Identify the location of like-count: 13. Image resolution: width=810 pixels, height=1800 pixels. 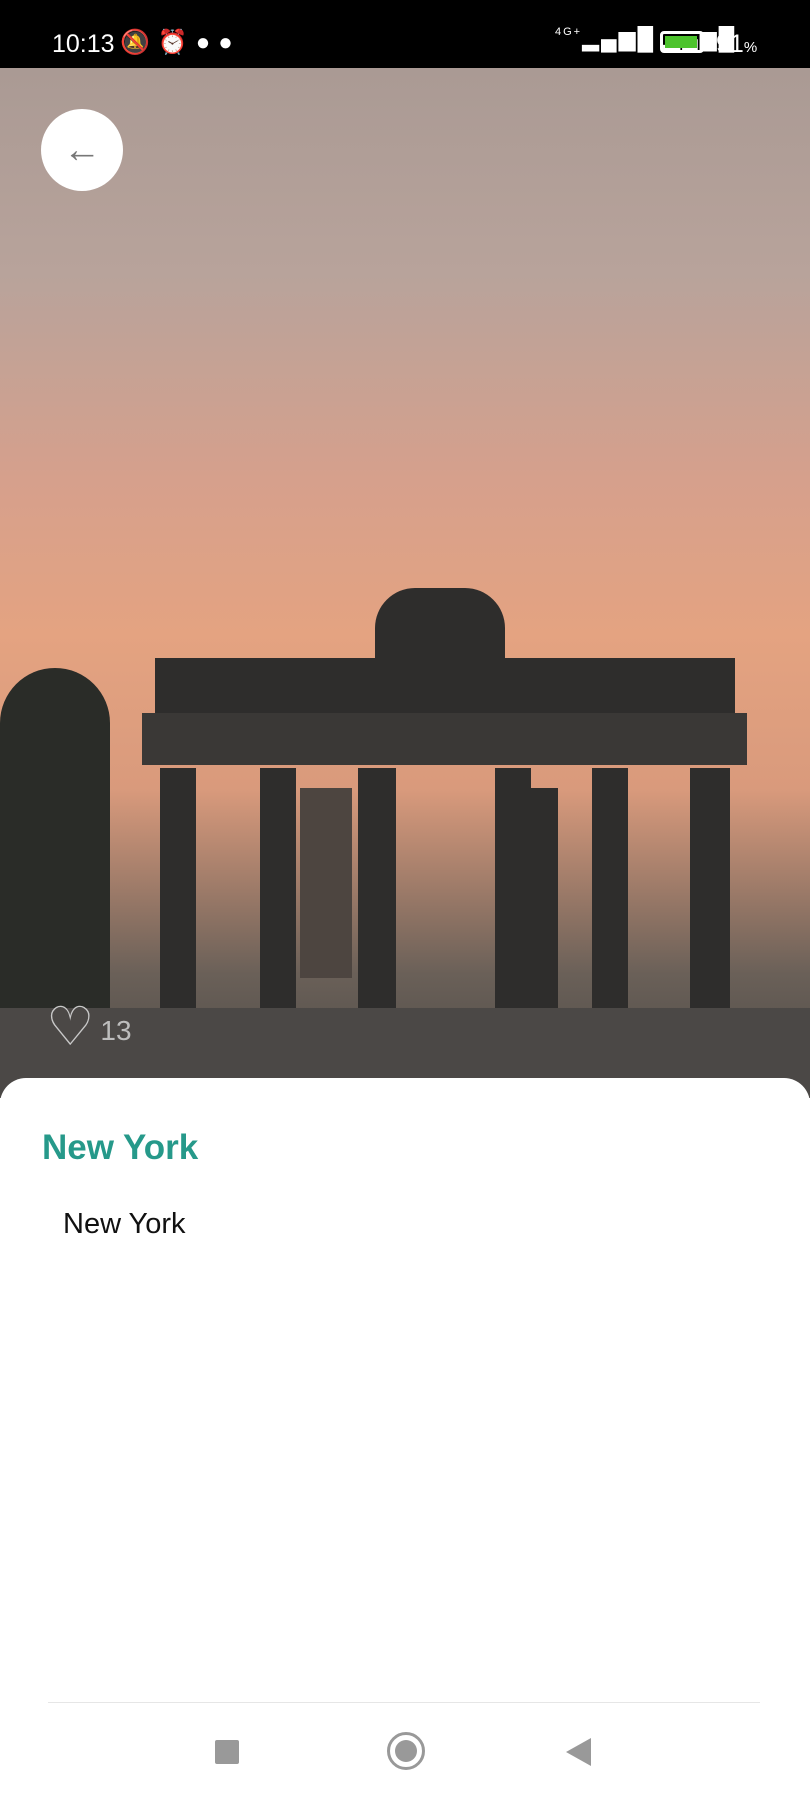
(116, 1030).